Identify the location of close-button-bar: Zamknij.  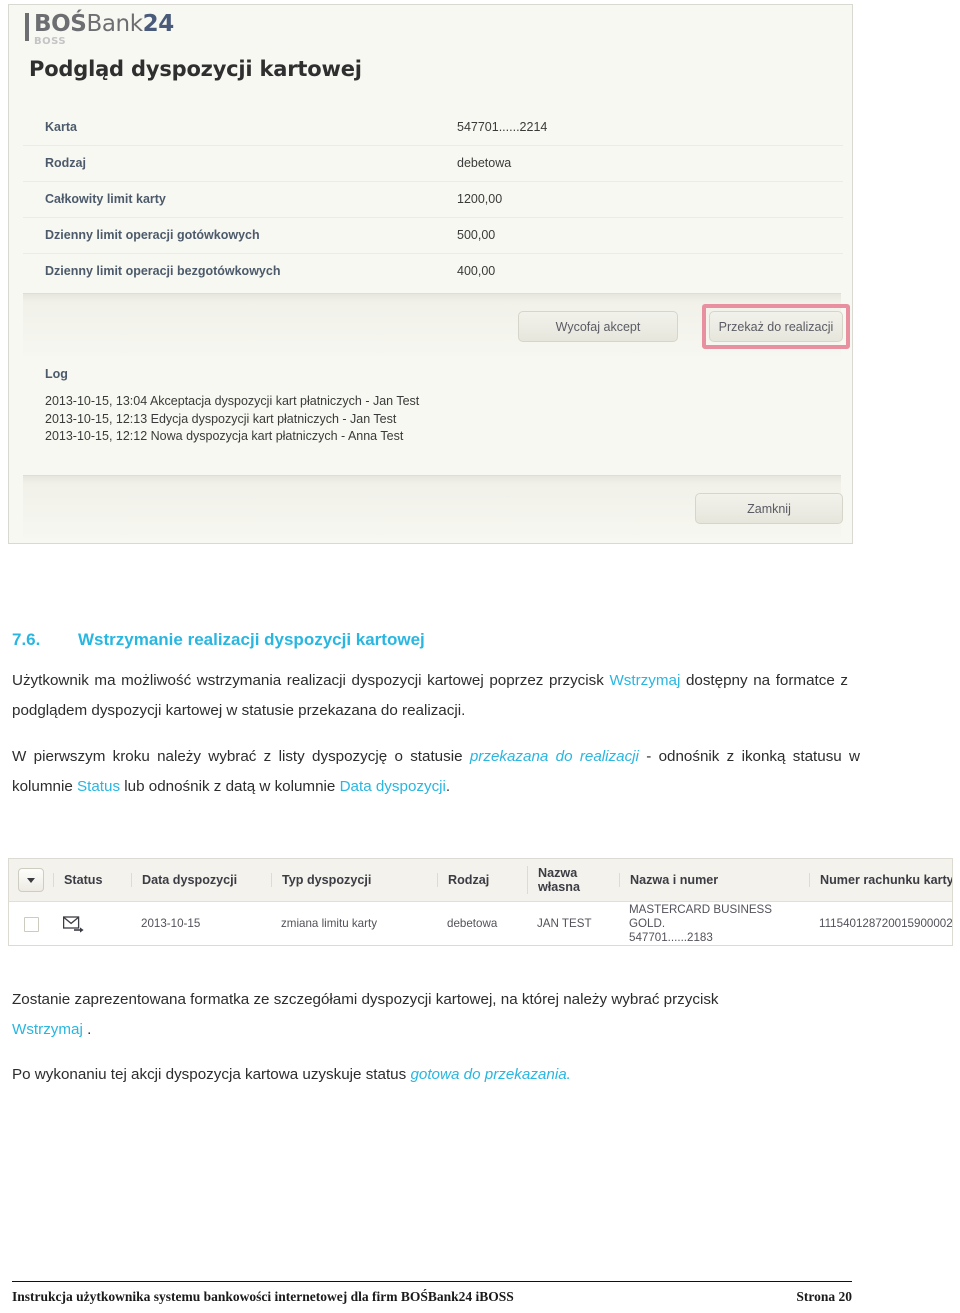
(433, 506).